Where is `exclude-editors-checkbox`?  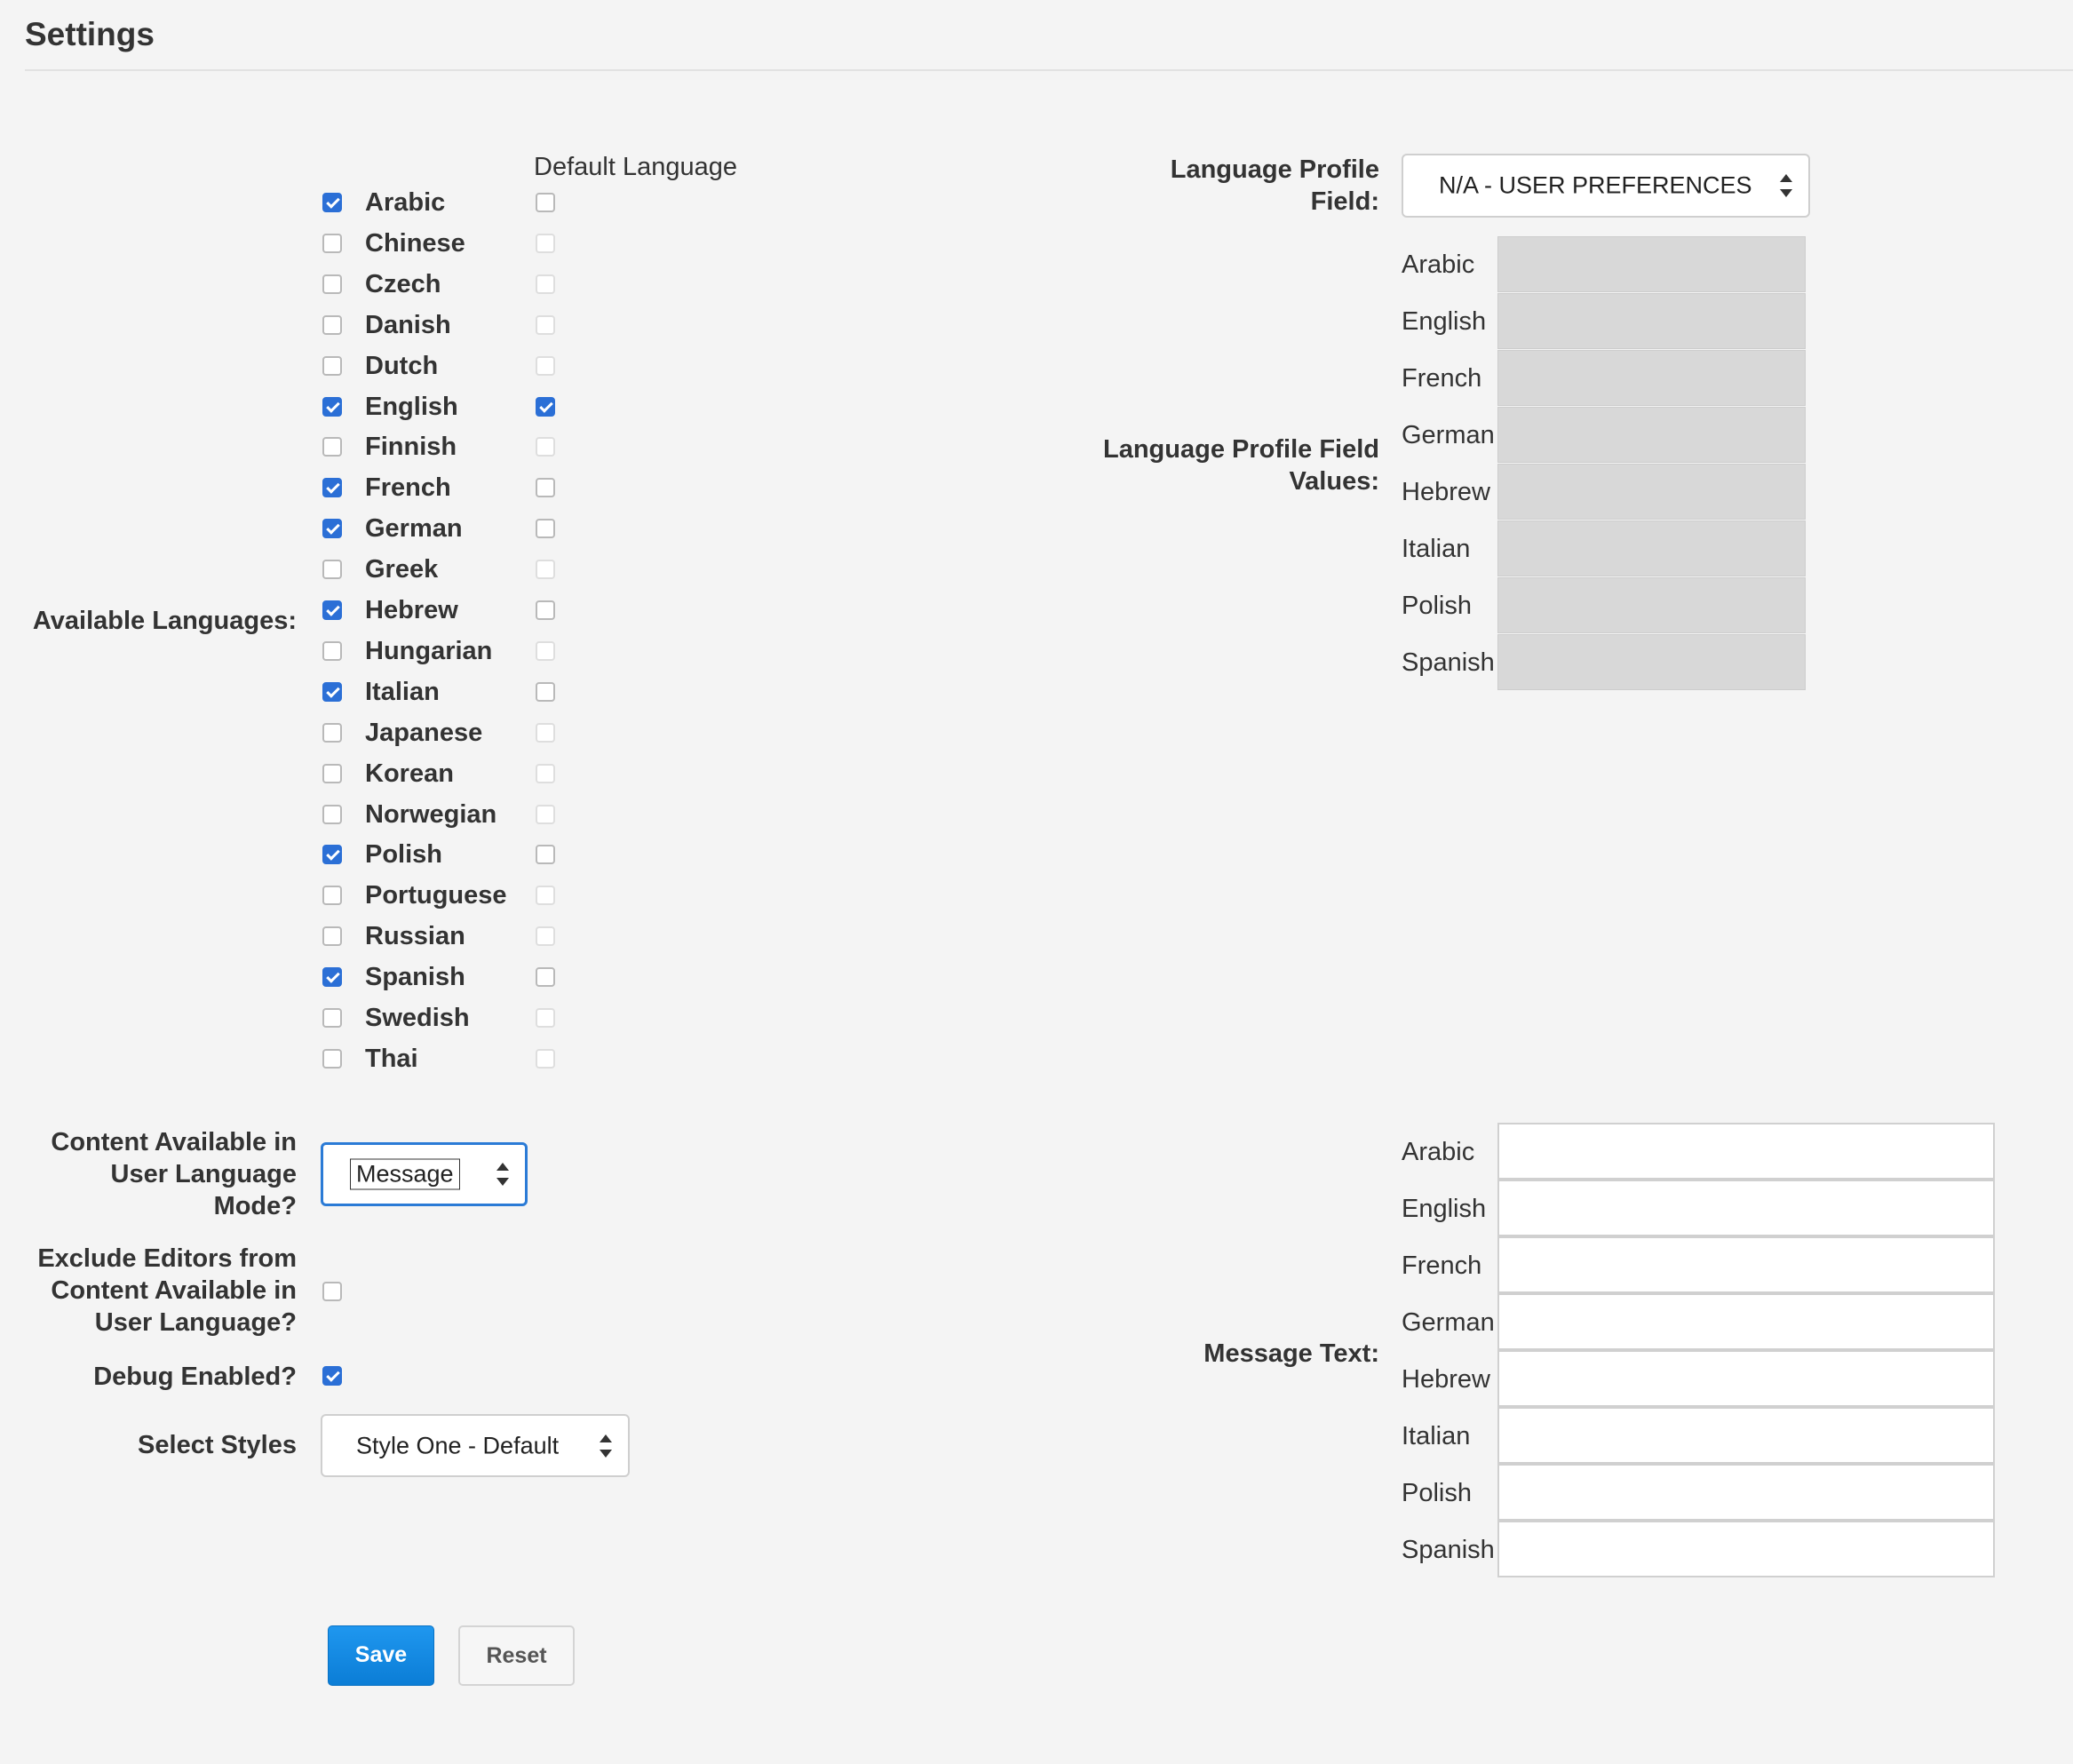
exclude-editors-checkbox is located at coordinates (332, 1291).